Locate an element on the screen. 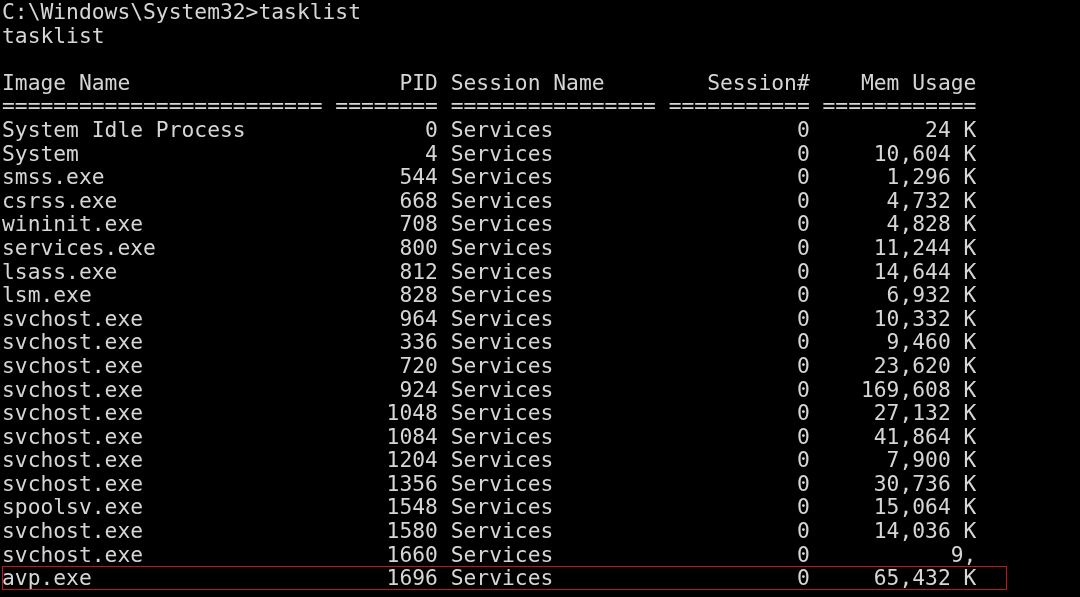  table-cell: 924 is located at coordinates (418, 389).